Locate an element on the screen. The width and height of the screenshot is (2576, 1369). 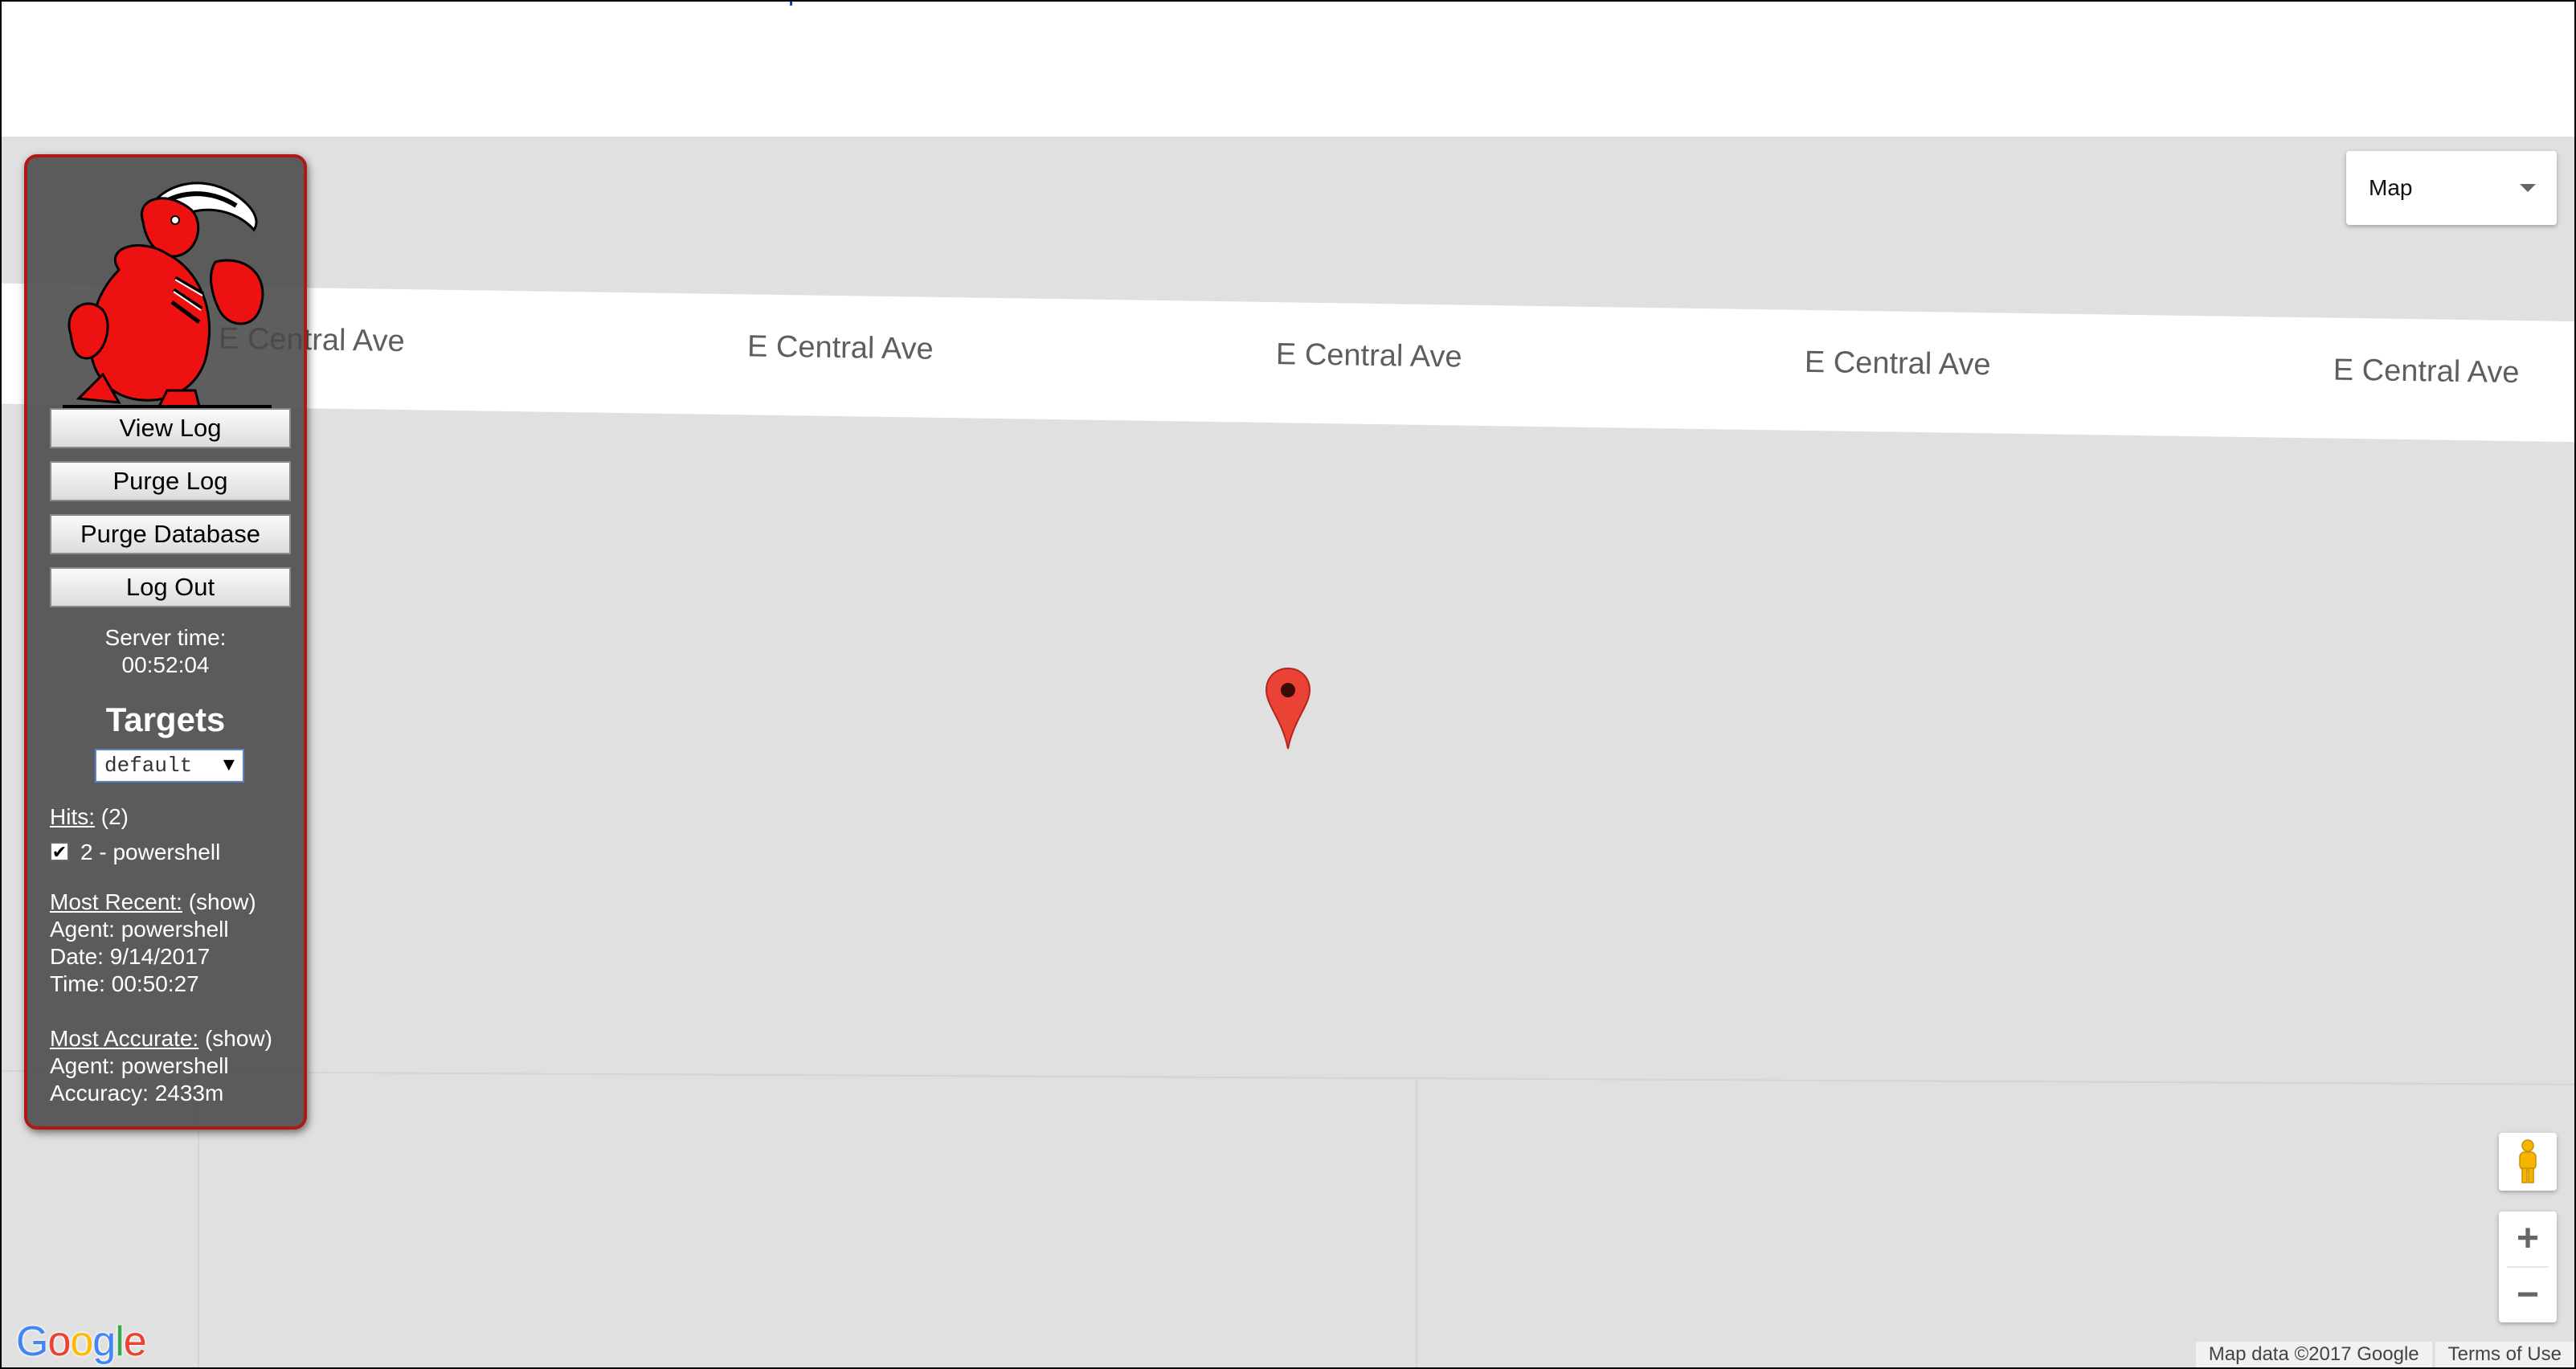
most-accurate-accuracy: Accuracy: 2433m is located at coordinates (137, 1093).